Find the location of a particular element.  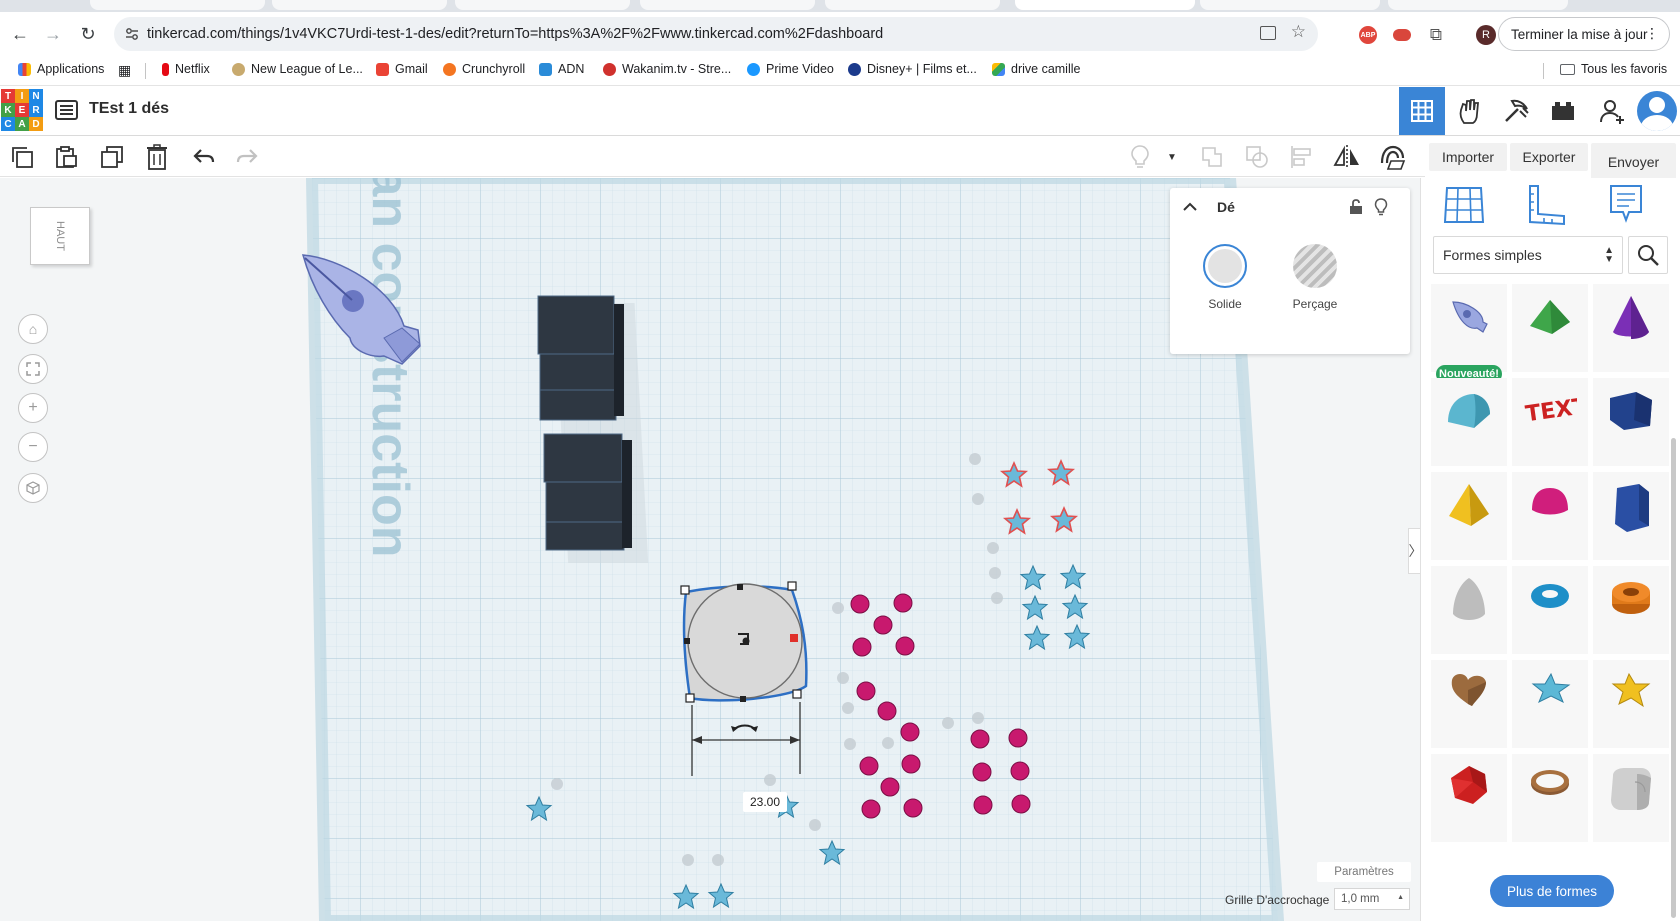

shape-search-button is located at coordinates (1648, 255).